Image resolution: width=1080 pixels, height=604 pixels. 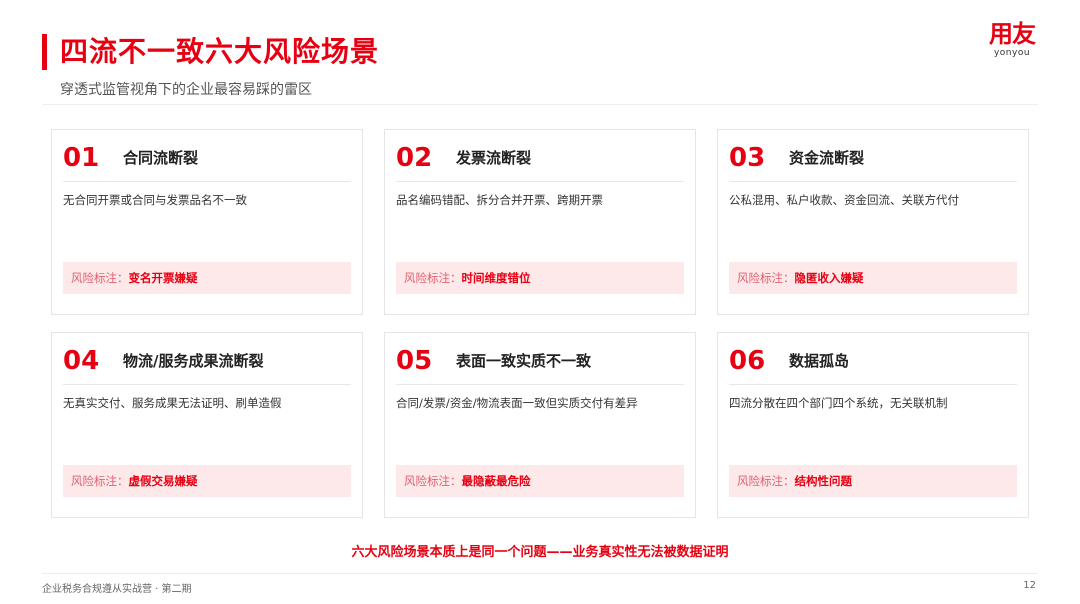 I want to click on card-title: 表面一致实质不一致, so click(x=524, y=361).